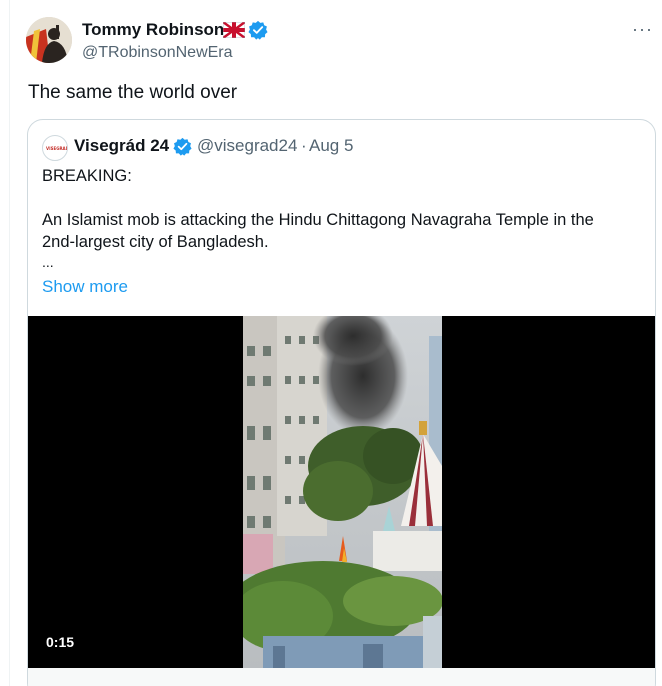  I want to click on quote-author-name: Visegrád 24, so click(121, 146).